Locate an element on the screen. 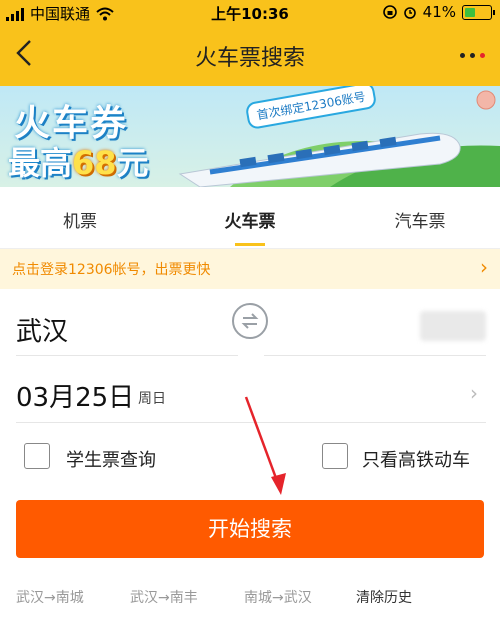 This screenshot has height=643, width=500. banner-prefix: 最高 is located at coordinates (40, 163).